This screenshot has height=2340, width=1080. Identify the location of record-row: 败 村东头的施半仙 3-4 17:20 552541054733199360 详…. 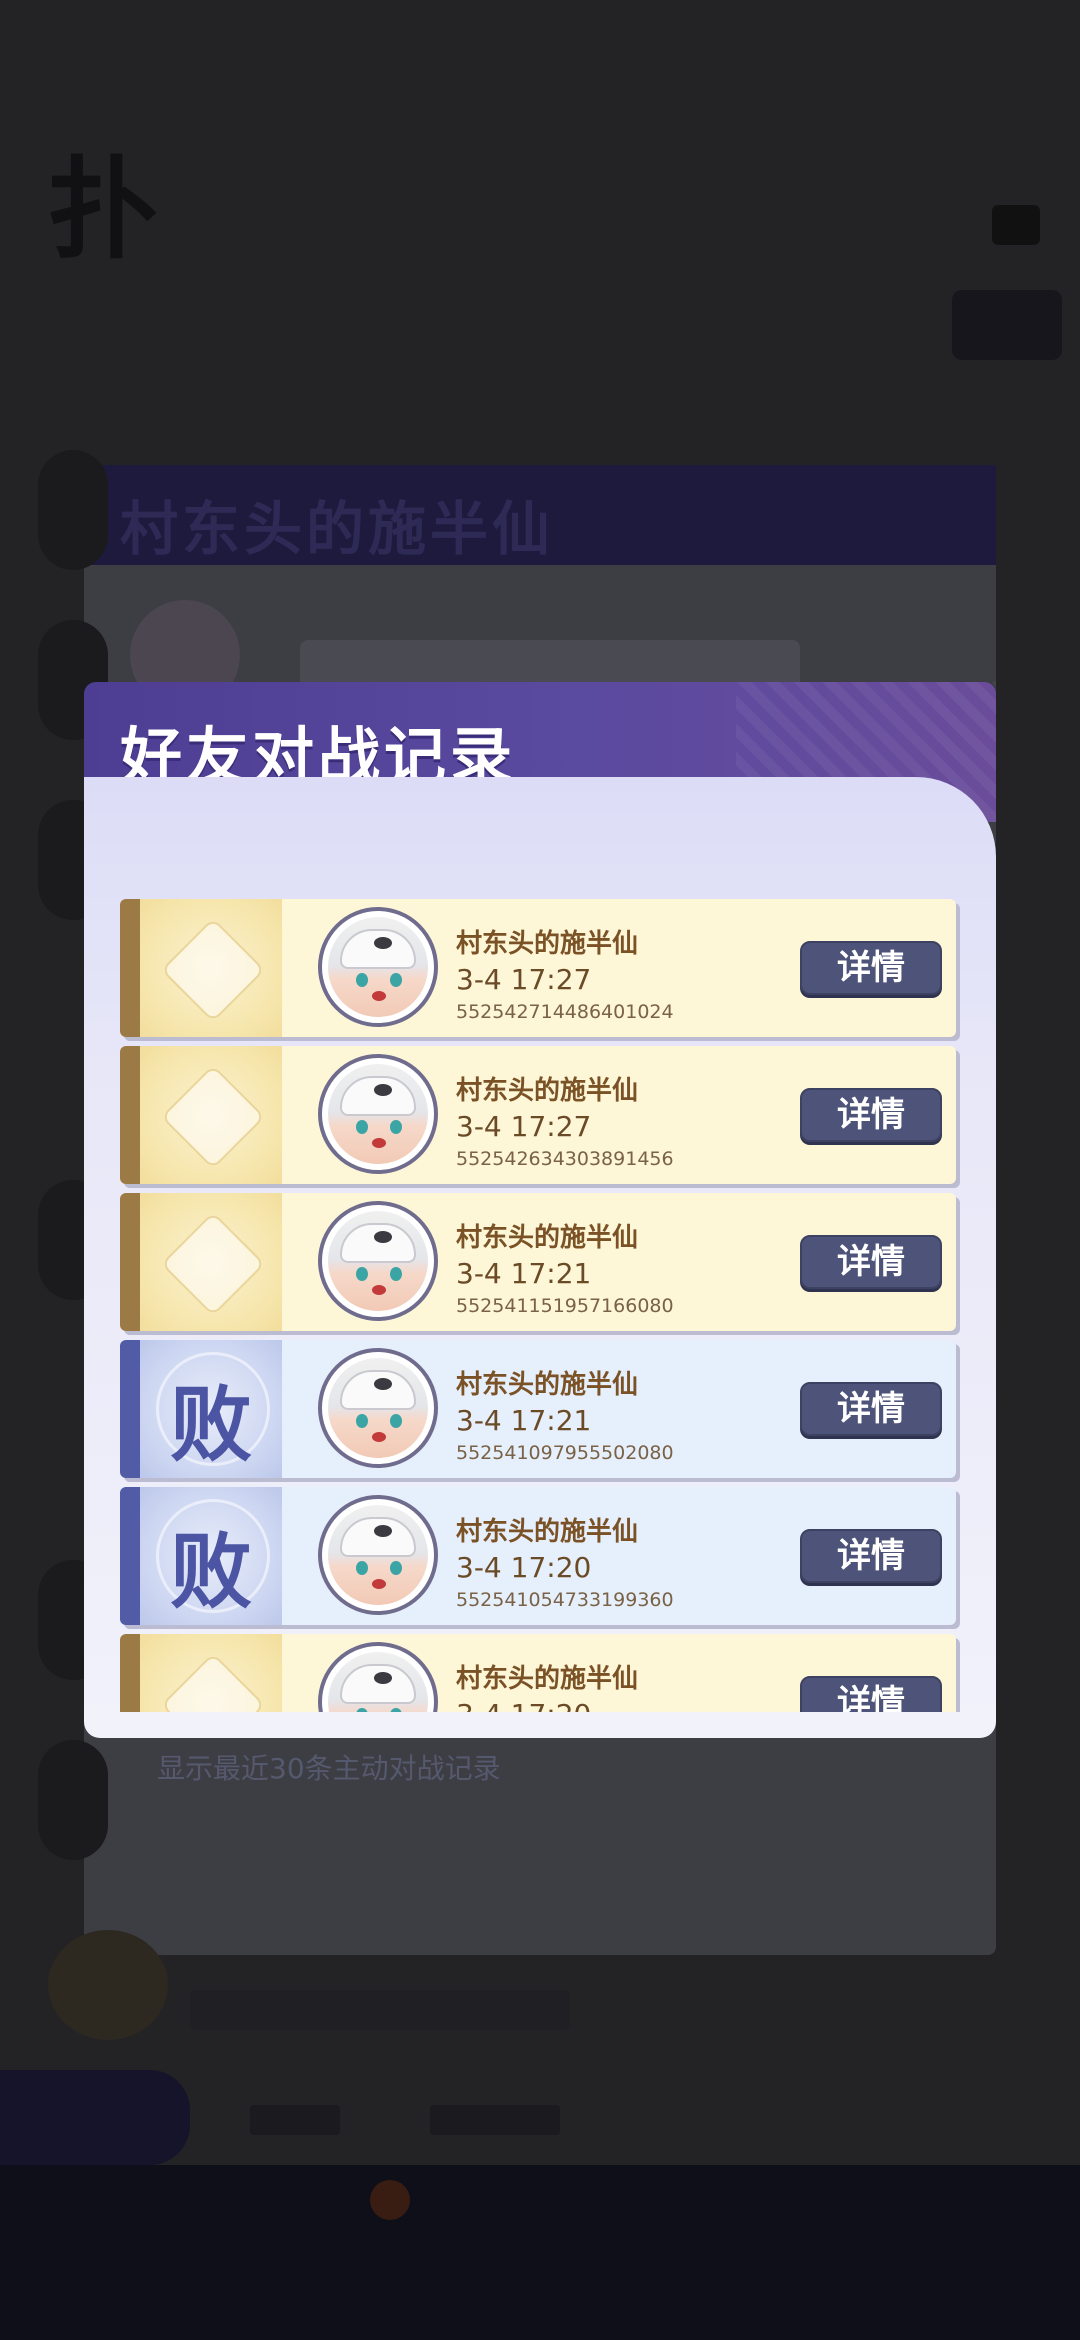
(538, 1556).